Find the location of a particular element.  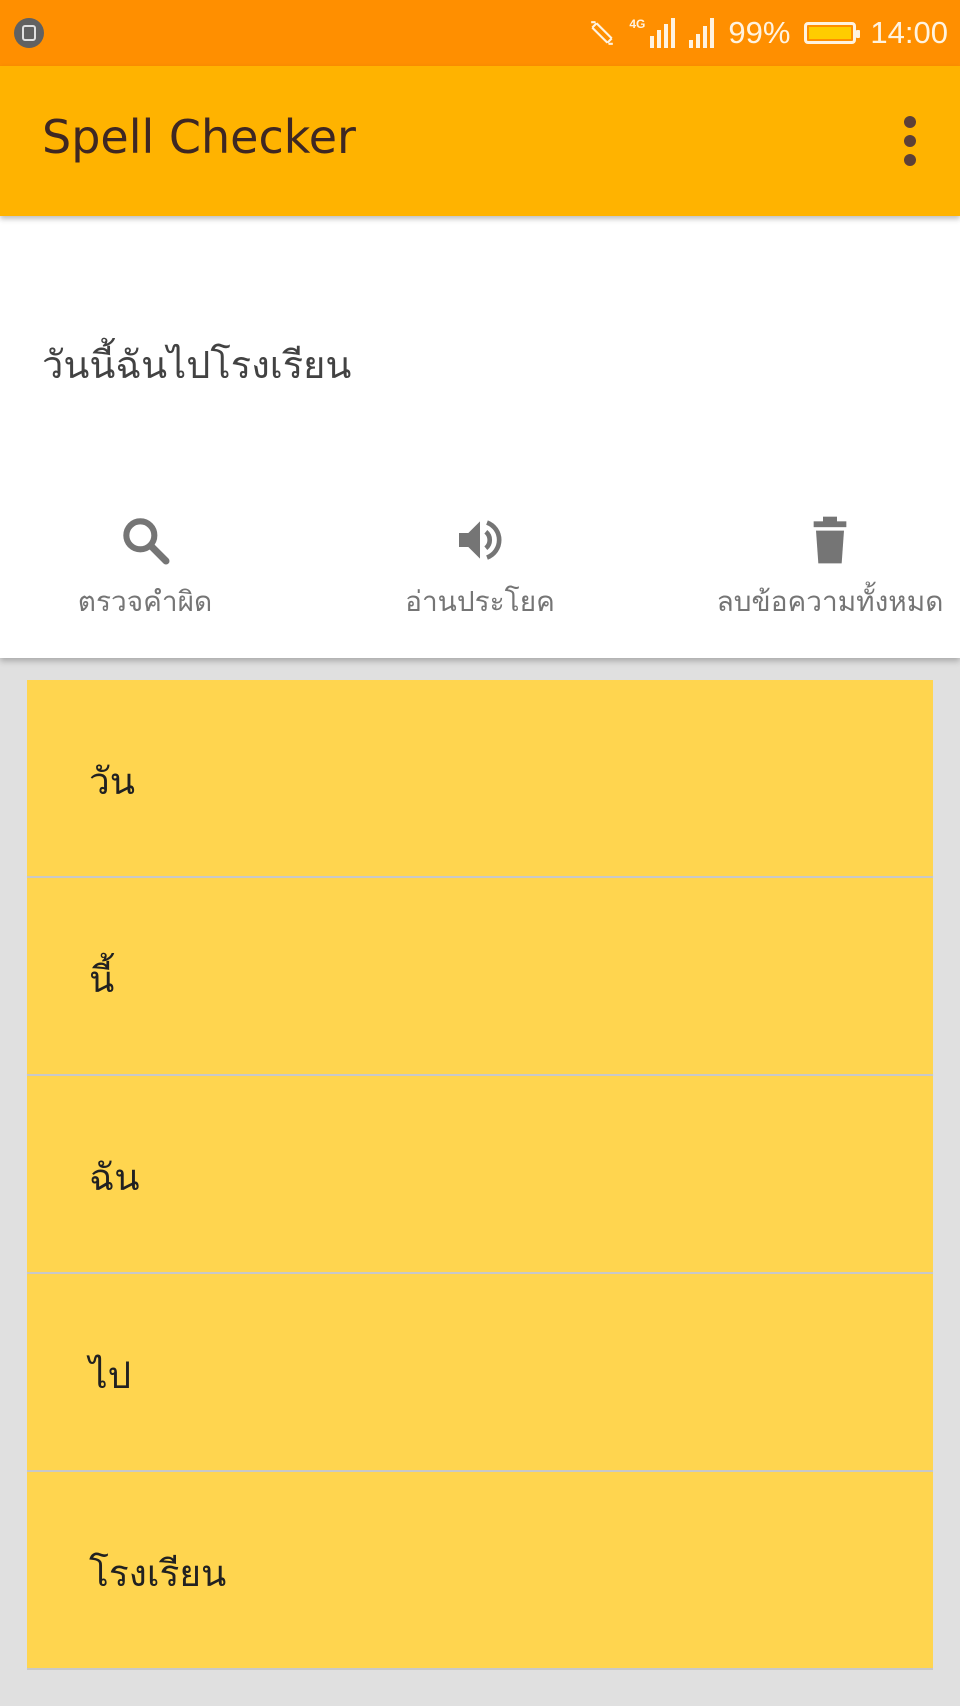

check-spelling-button: ตรวจคำผิด is located at coordinates (145, 572).